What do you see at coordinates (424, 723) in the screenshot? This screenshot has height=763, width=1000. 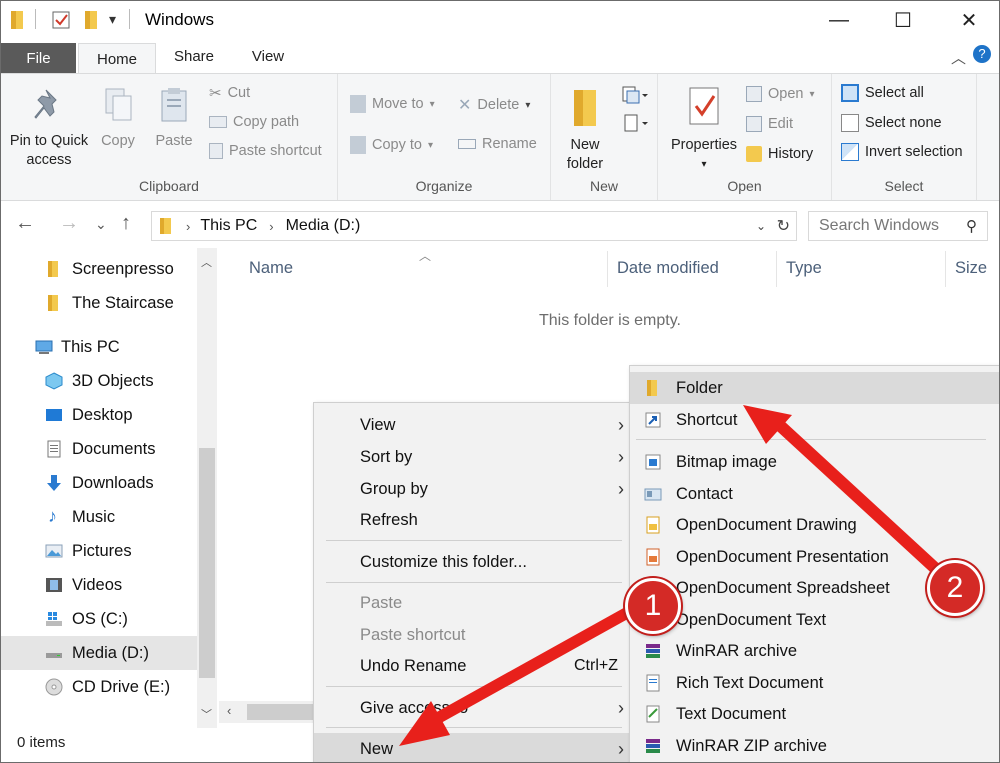 I see `arrow-1-head` at bounding box center [424, 723].